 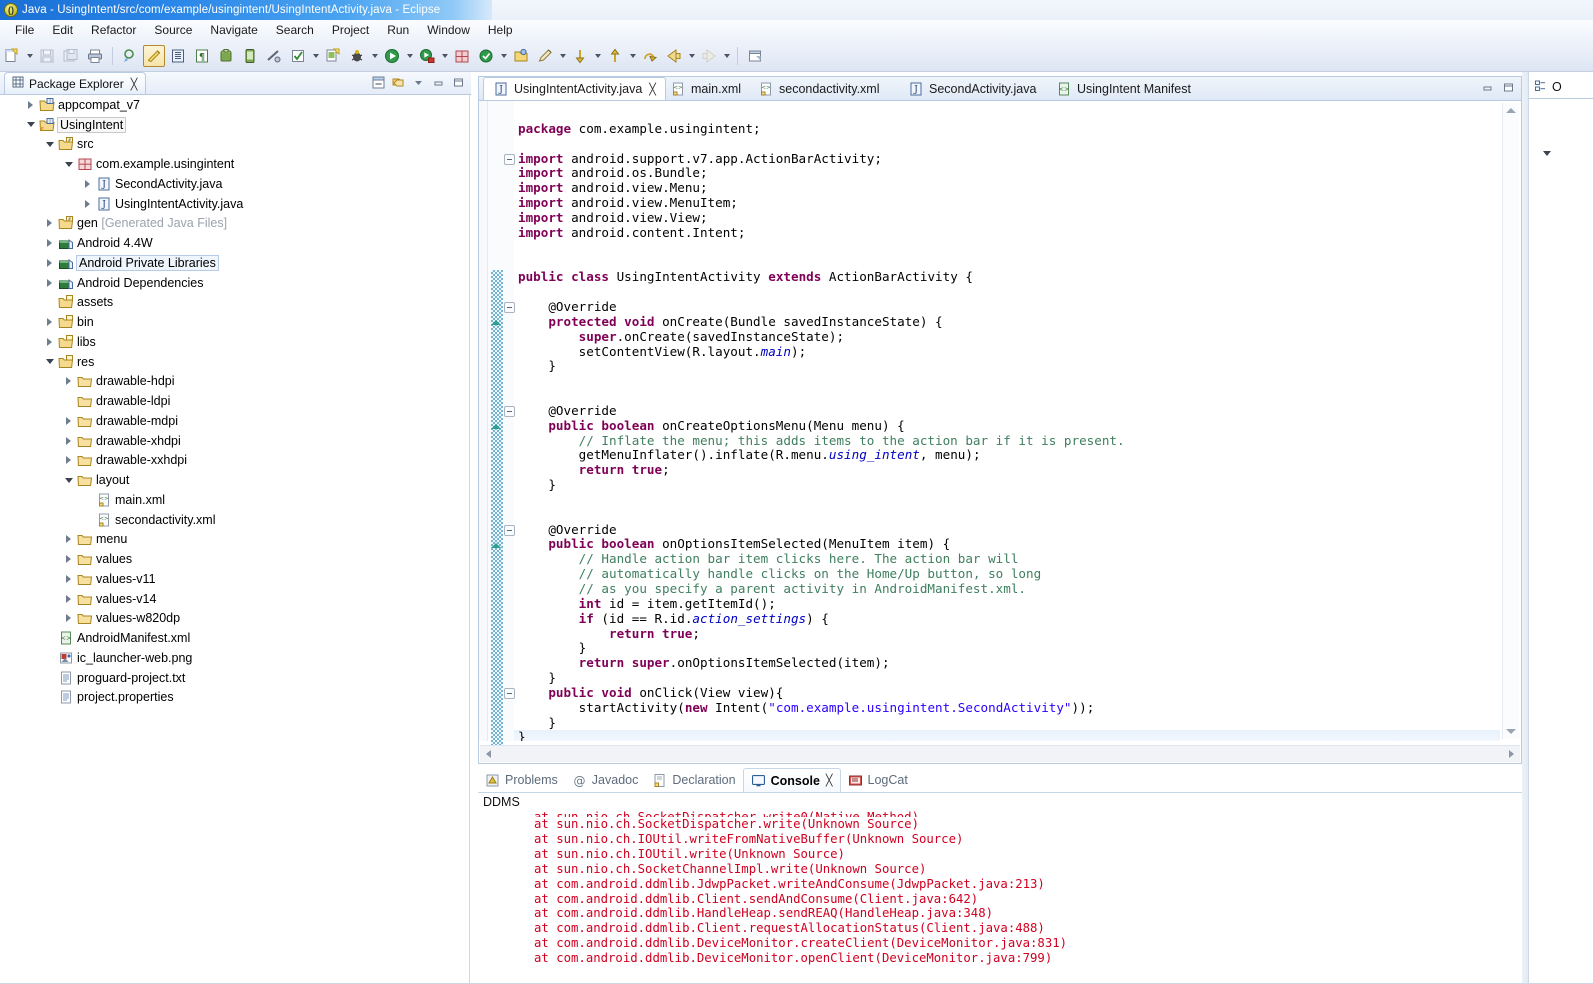 What do you see at coordinates (378, 82) in the screenshot?
I see `collapse-all-icon` at bounding box center [378, 82].